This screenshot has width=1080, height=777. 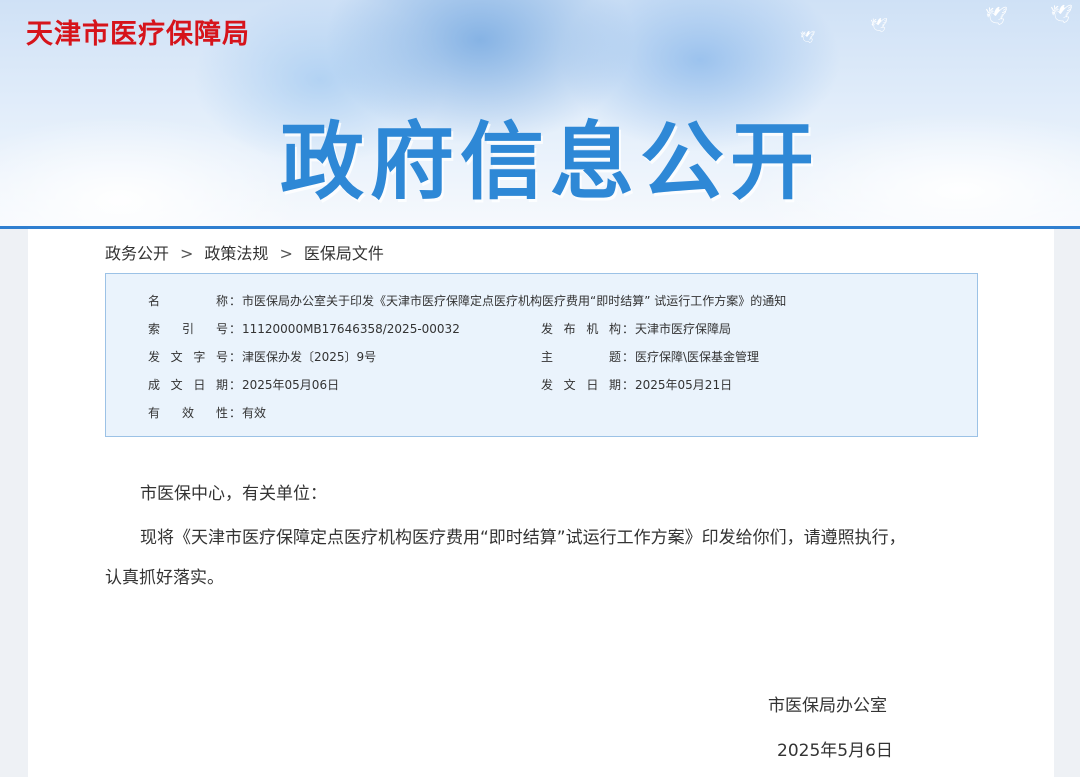 I want to click on meta-index-label: 索引号, so click(x=188, y=329).